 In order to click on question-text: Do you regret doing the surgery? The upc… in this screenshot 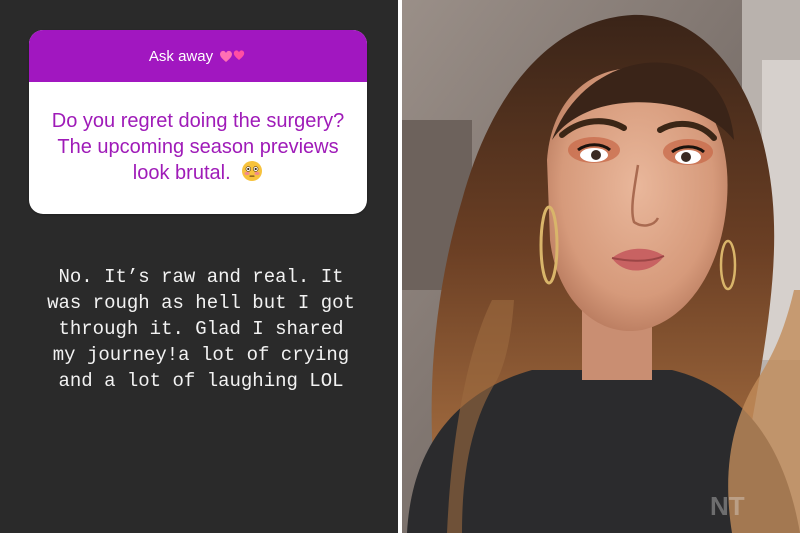, I will do `click(198, 146)`.